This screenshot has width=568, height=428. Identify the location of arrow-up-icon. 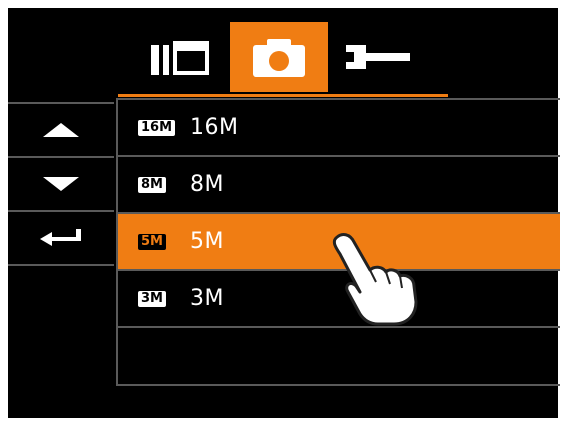
(61, 130).